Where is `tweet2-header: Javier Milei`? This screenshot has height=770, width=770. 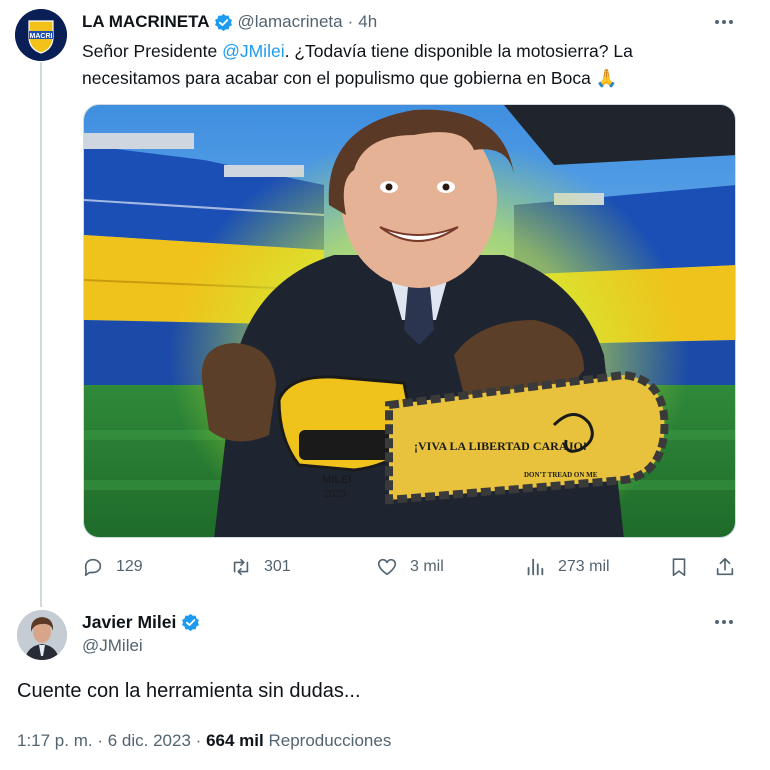
tweet2-header: Javier Milei is located at coordinates (143, 622).